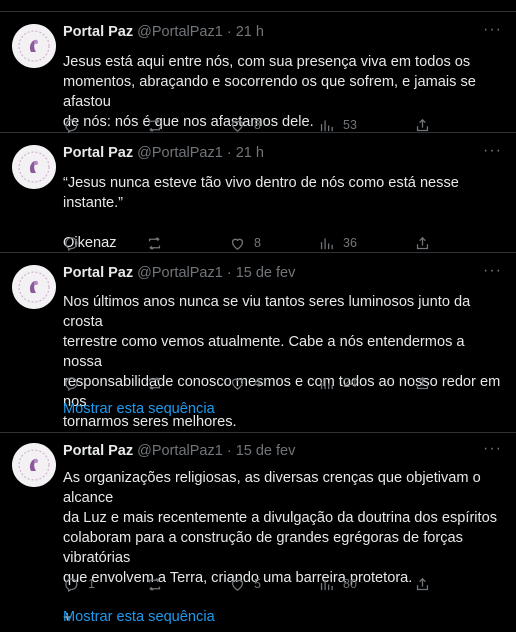 The image size is (516, 632). What do you see at coordinates (350, 243) in the screenshot?
I see `view-count: 36` at bounding box center [350, 243].